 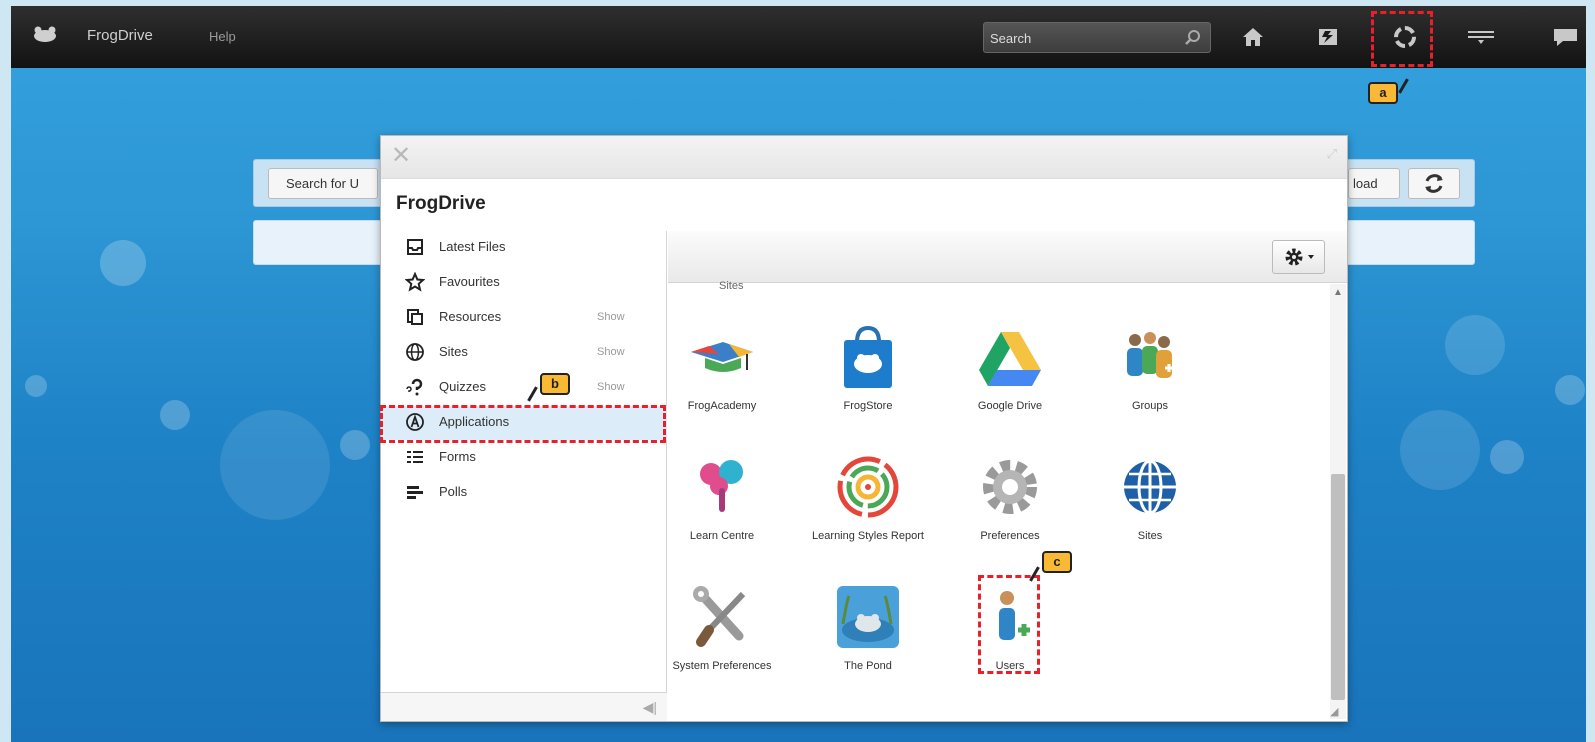 What do you see at coordinates (453, 491) in the screenshot?
I see `sidebar-item-label: Polls` at bounding box center [453, 491].